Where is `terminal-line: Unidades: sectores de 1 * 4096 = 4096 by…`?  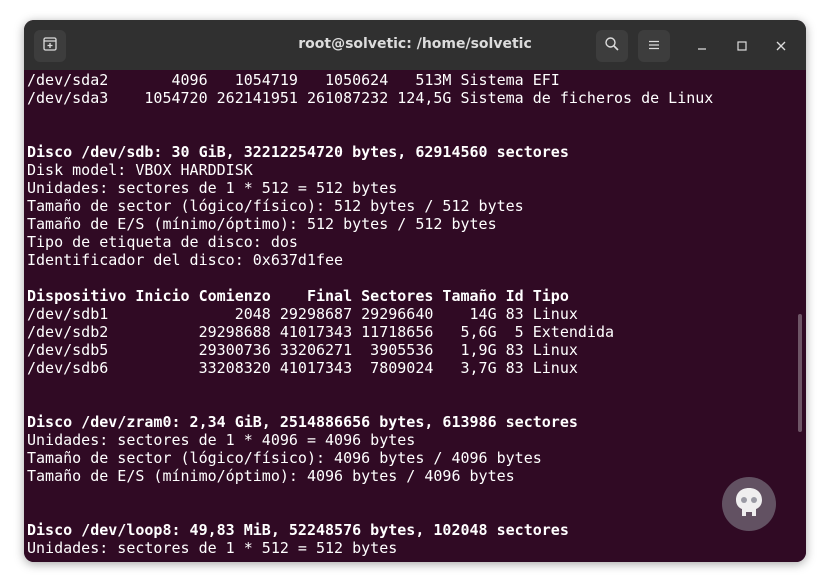 terminal-line: Unidades: sectores de 1 * 4096 = 4096 by… is located at coordinates (221, 440).